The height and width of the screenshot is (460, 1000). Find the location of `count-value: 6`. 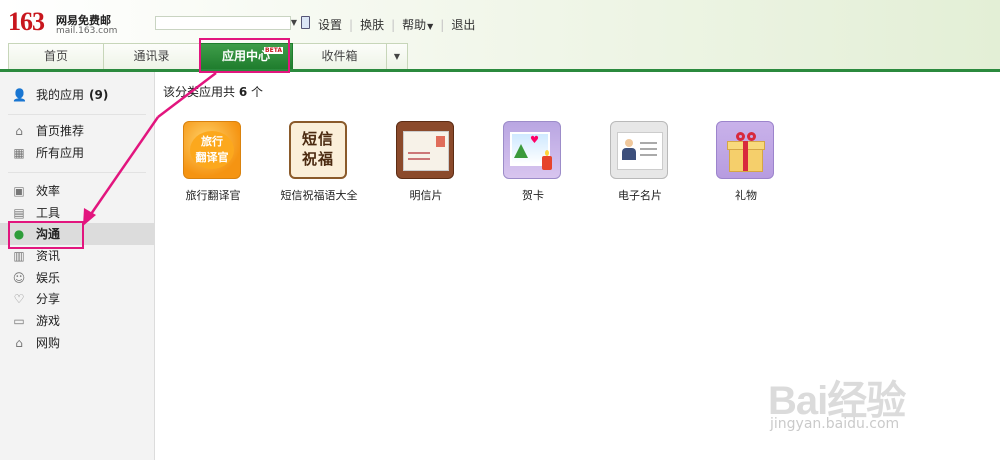

count-value: 6 is located at coordinates (243, 92).